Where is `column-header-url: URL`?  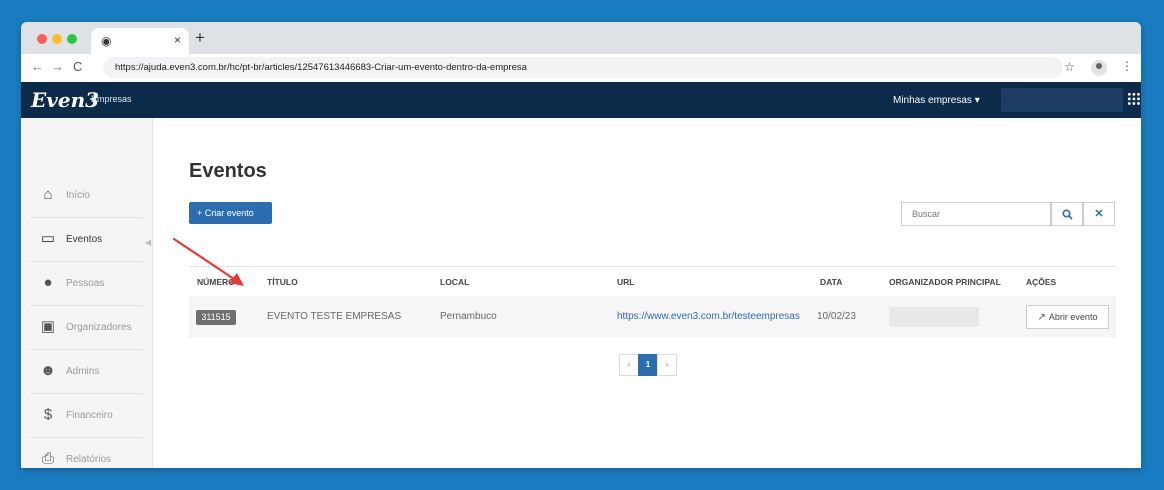
column-header-url: URL is located at coordinates (626, 282).